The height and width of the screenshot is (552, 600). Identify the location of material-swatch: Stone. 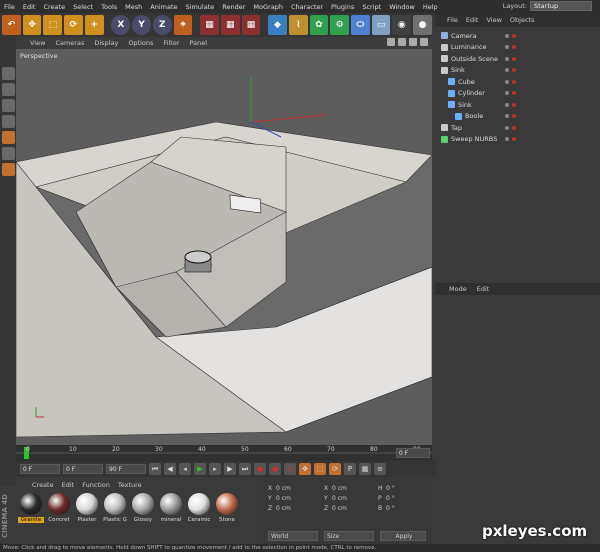
(227, 508).